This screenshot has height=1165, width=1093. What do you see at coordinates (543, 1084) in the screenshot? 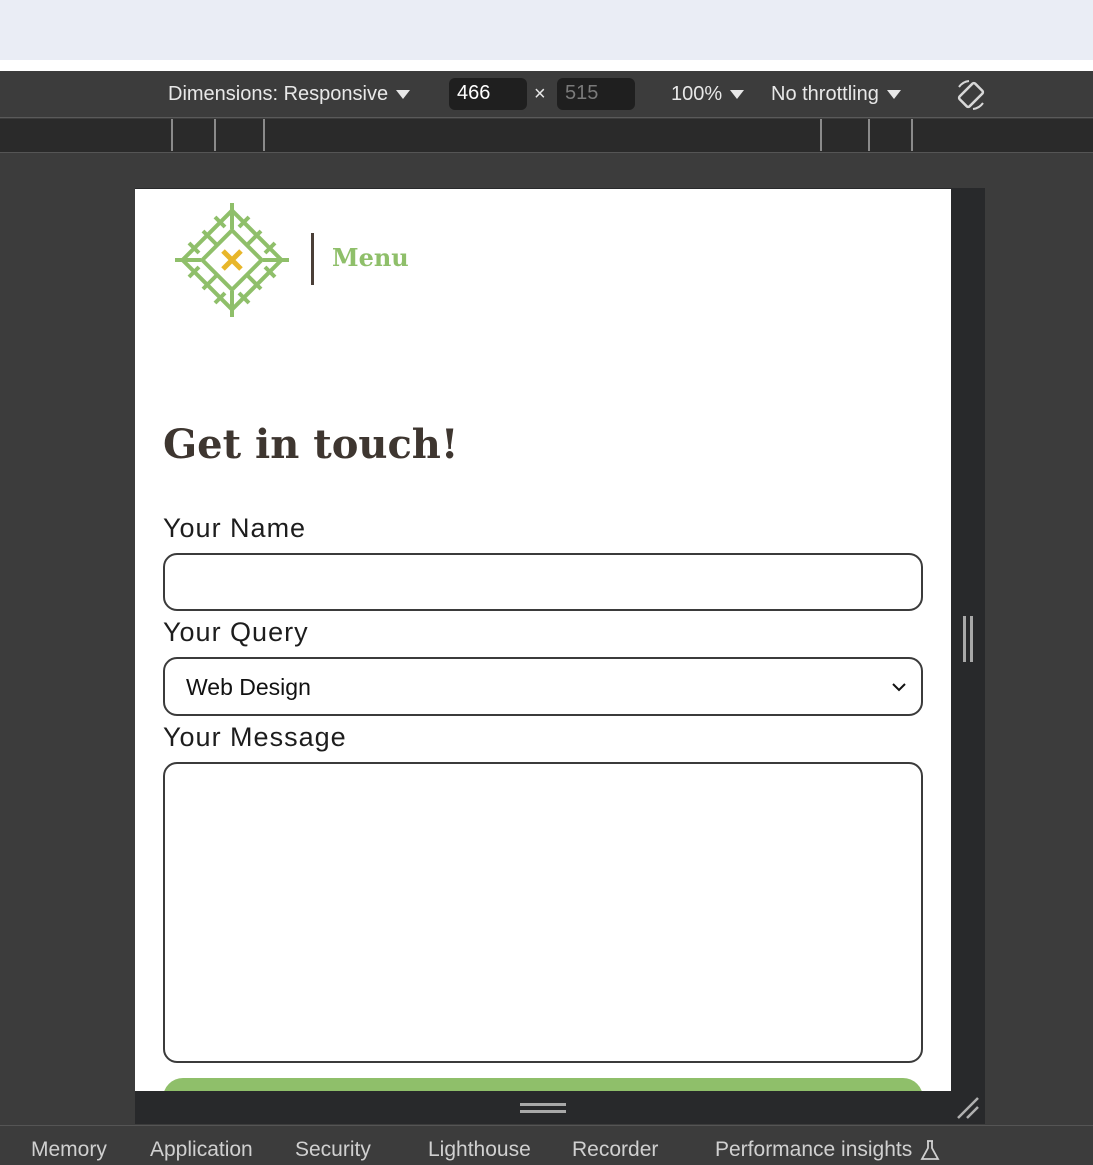
I see `submit-button` at bounding box center [543, 1084].